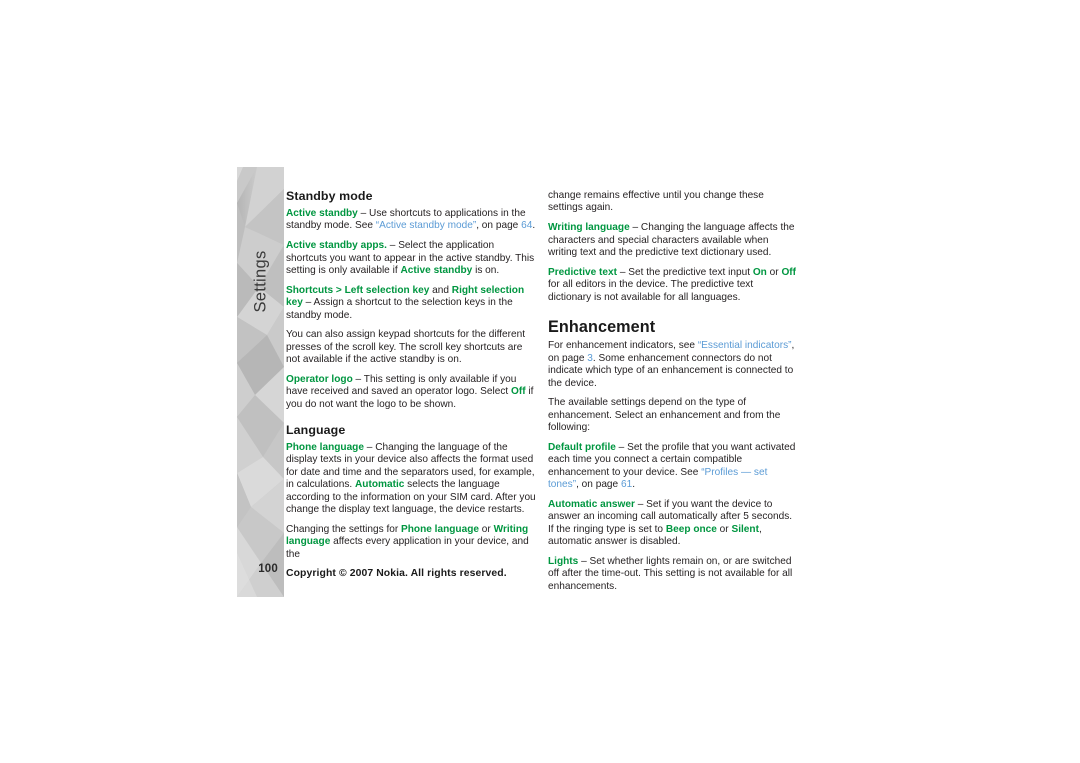 This screenshot has height=763, width=1080. What do you see at coordinates (724, 529) in the screenshot?
I see `text-auto-answer-2: or` at bounding box center [724, 529].